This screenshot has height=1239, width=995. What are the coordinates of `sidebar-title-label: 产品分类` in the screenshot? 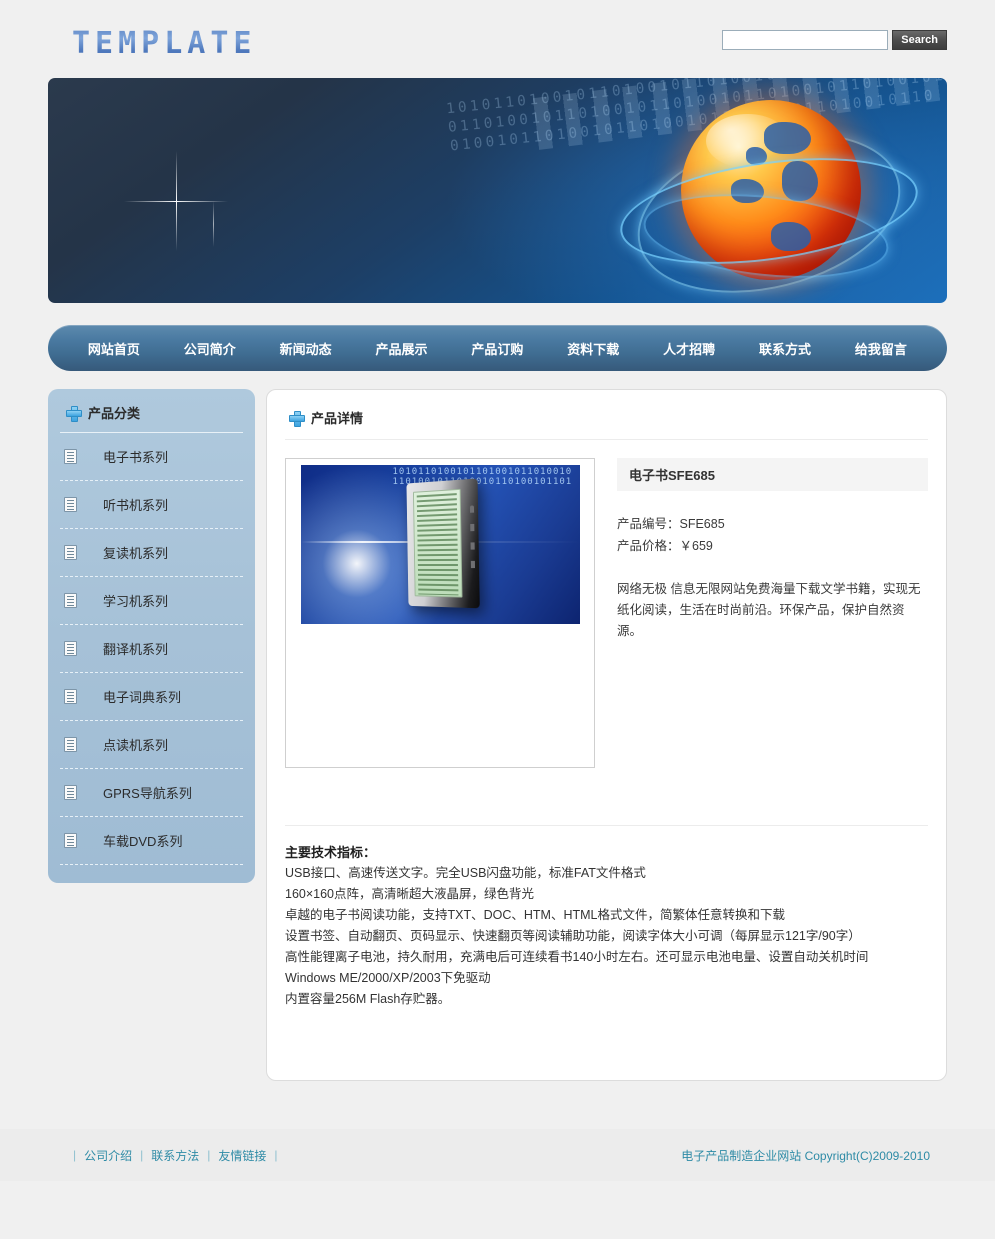 It's located at (114, 413).